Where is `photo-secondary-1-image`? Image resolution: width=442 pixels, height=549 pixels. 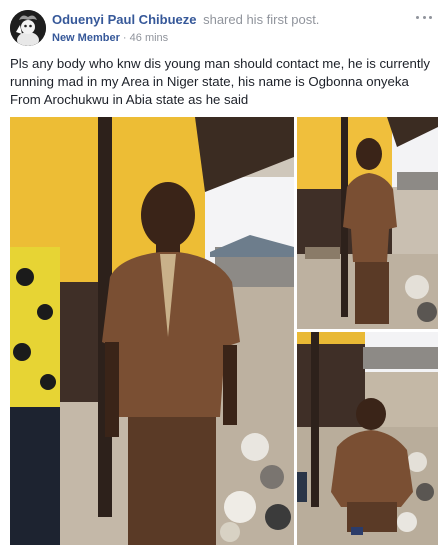 photo-secondary-1-image is located at coordinates (367, 223).